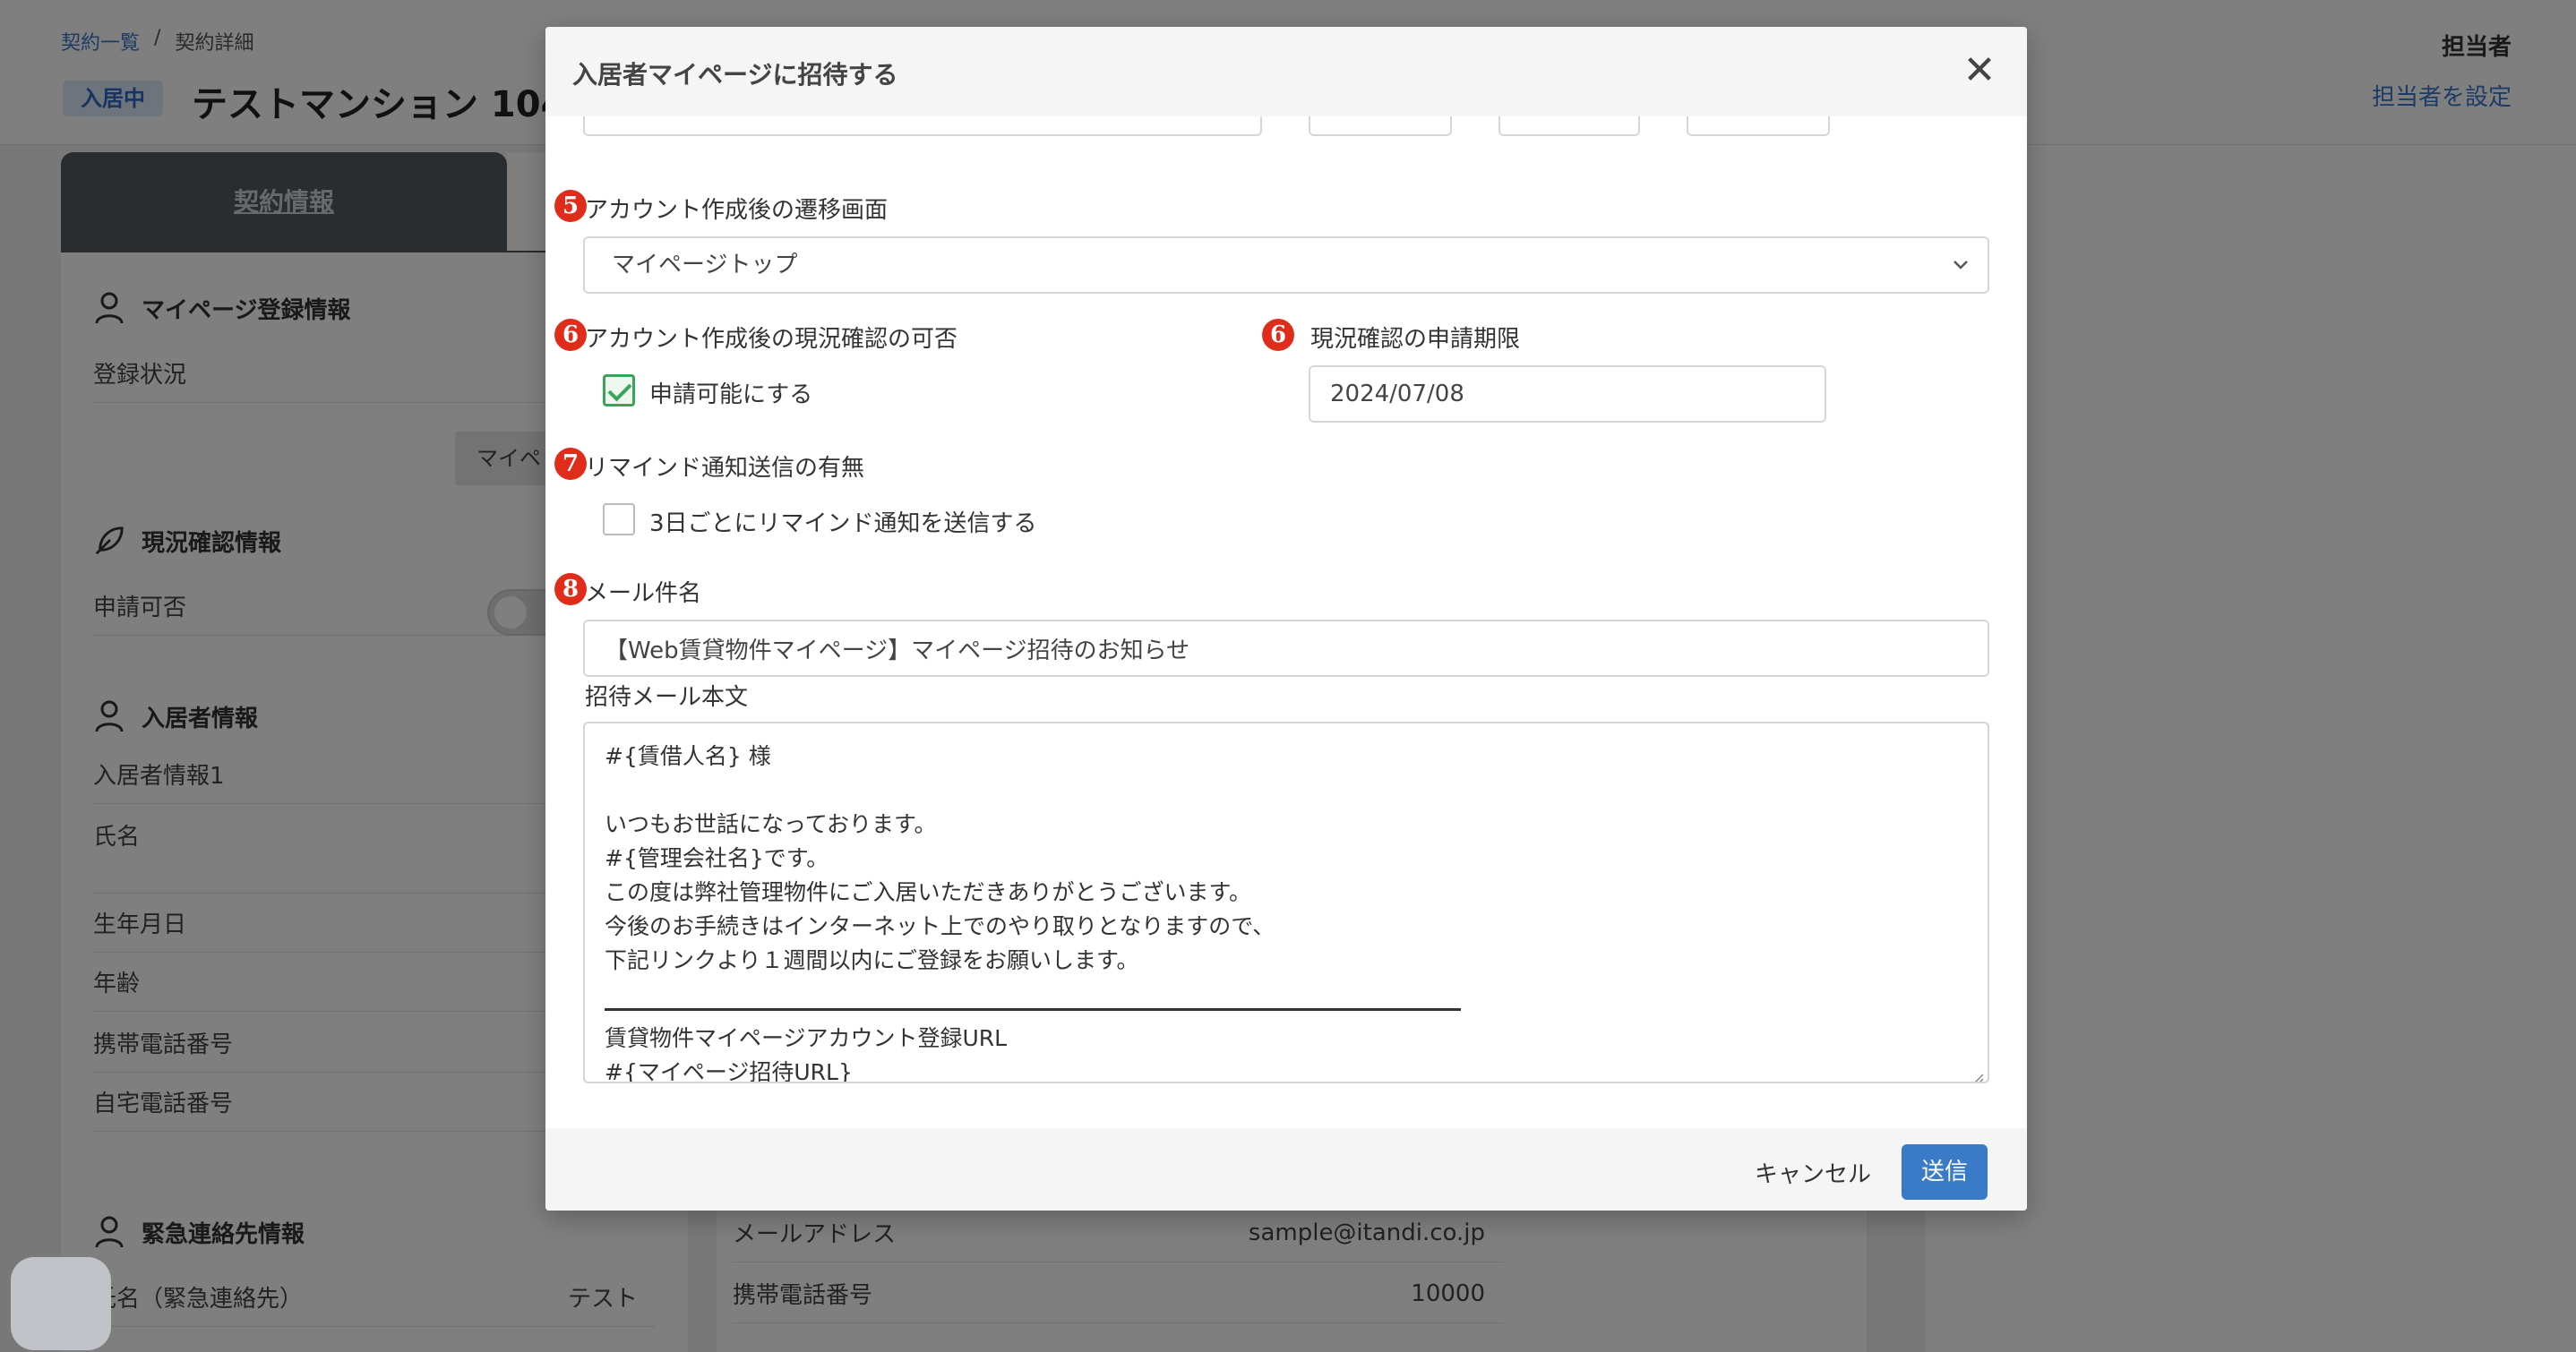 The image size is (2576, 1352). I want to click on deadline-label: 現況確認の申請期限, so click(1415, 339).